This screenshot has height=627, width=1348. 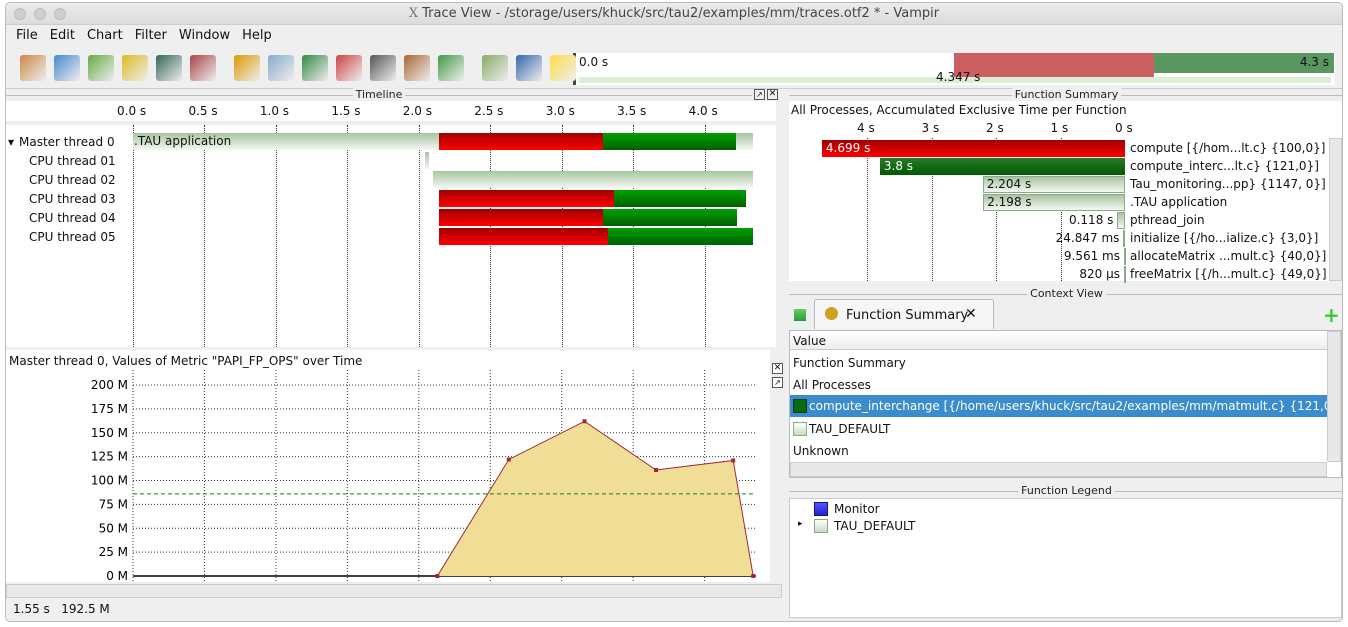 What do you see at coordinates (62, 36) in the screenshot?
I see `menu-edit: Edit` at bounding box center [62, 36].